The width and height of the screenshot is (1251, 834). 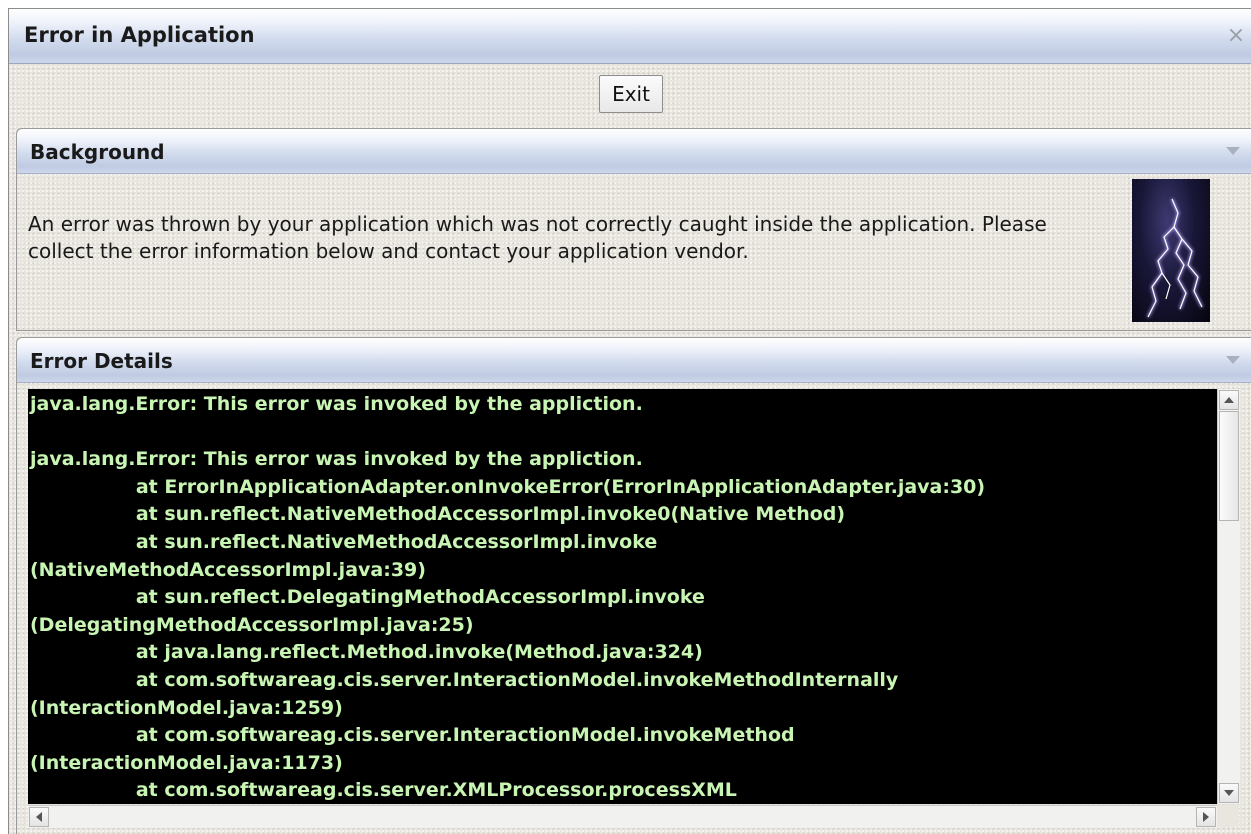 What do you see at coordinates (1228, 596) in the screenshot?
I see `vertical-scrollbar` at bounding box center [1228, 596].